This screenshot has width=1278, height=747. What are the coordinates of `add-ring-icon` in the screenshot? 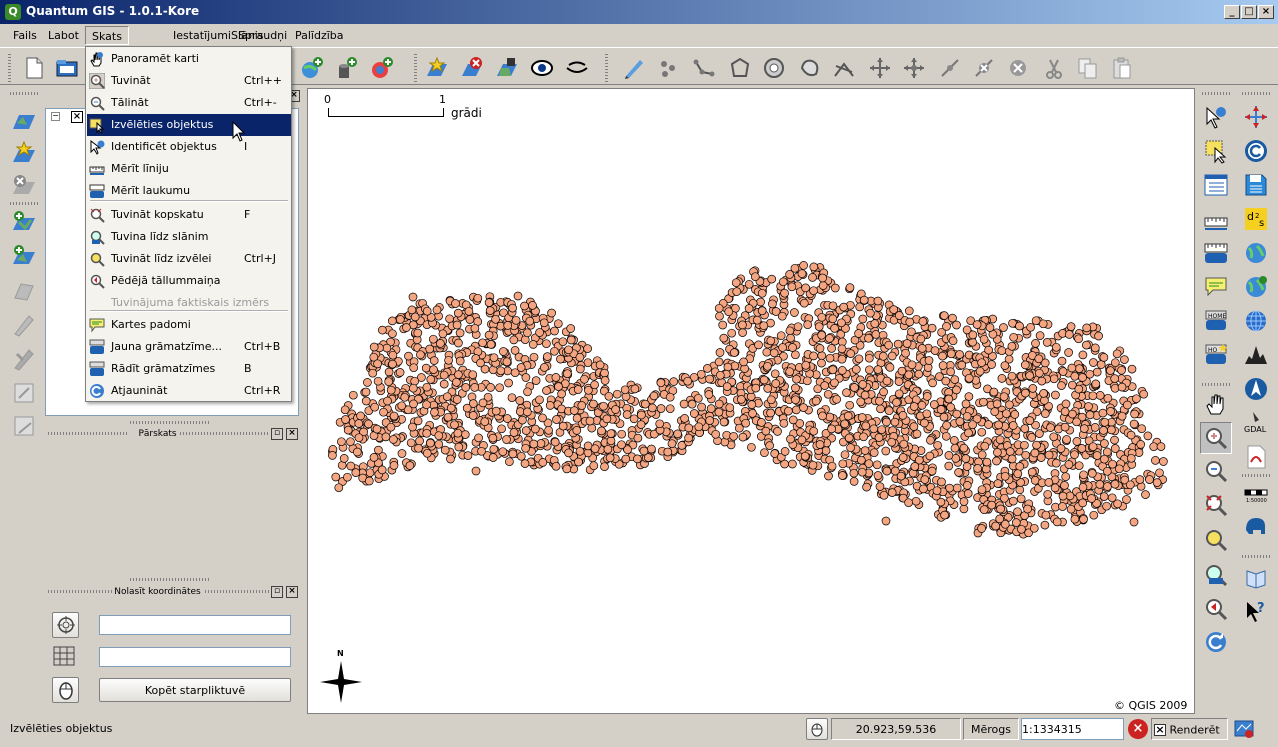 It's located at (774, 68).